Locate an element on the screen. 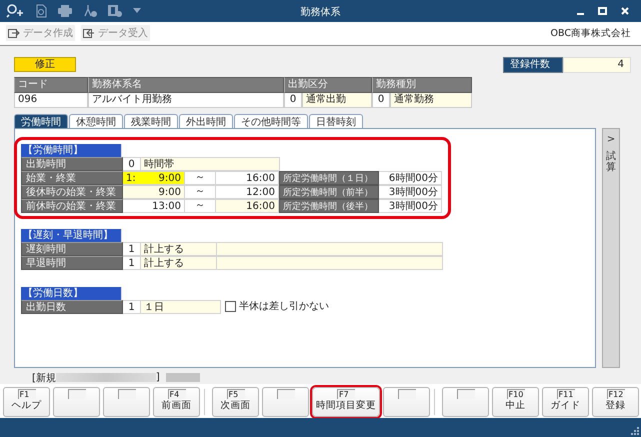  function-key: F4 前画面 is located at coordinates (176, 402).